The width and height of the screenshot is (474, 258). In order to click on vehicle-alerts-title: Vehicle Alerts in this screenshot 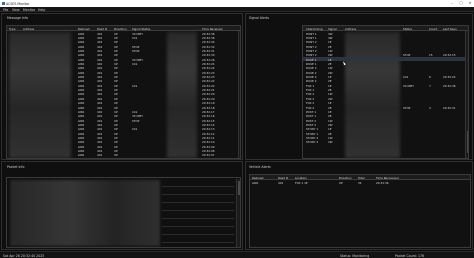, I will do `click(260, 167)`.